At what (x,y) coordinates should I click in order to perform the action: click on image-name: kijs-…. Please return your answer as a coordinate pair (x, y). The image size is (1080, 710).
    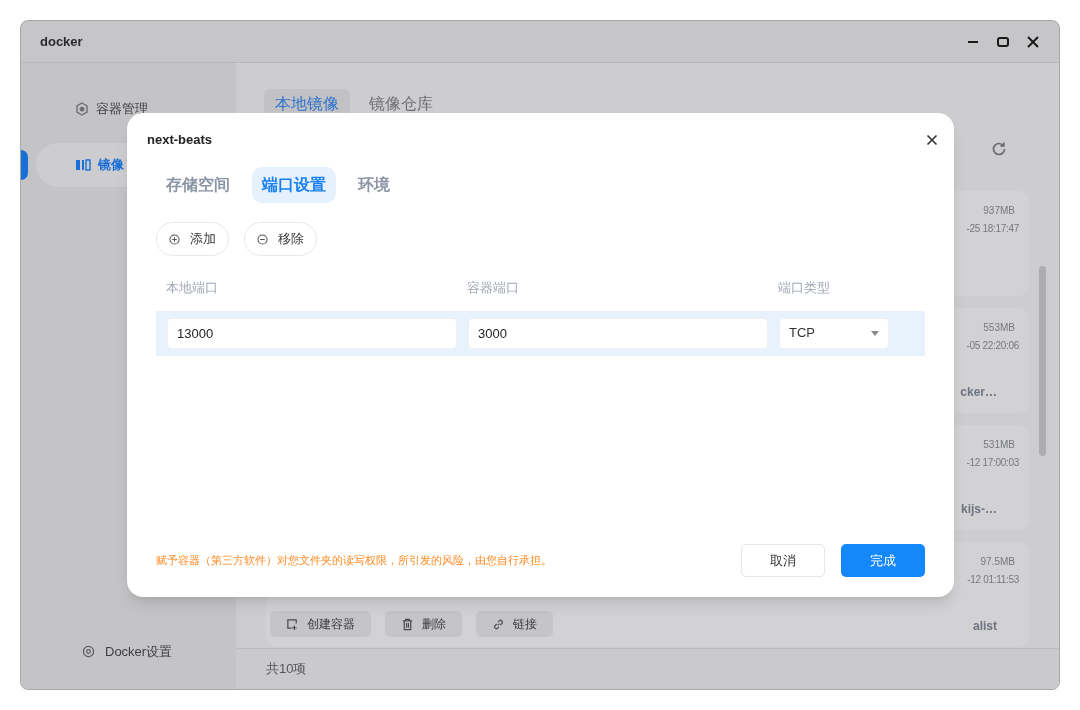
    Looking at the image, I should click on (979, 509).